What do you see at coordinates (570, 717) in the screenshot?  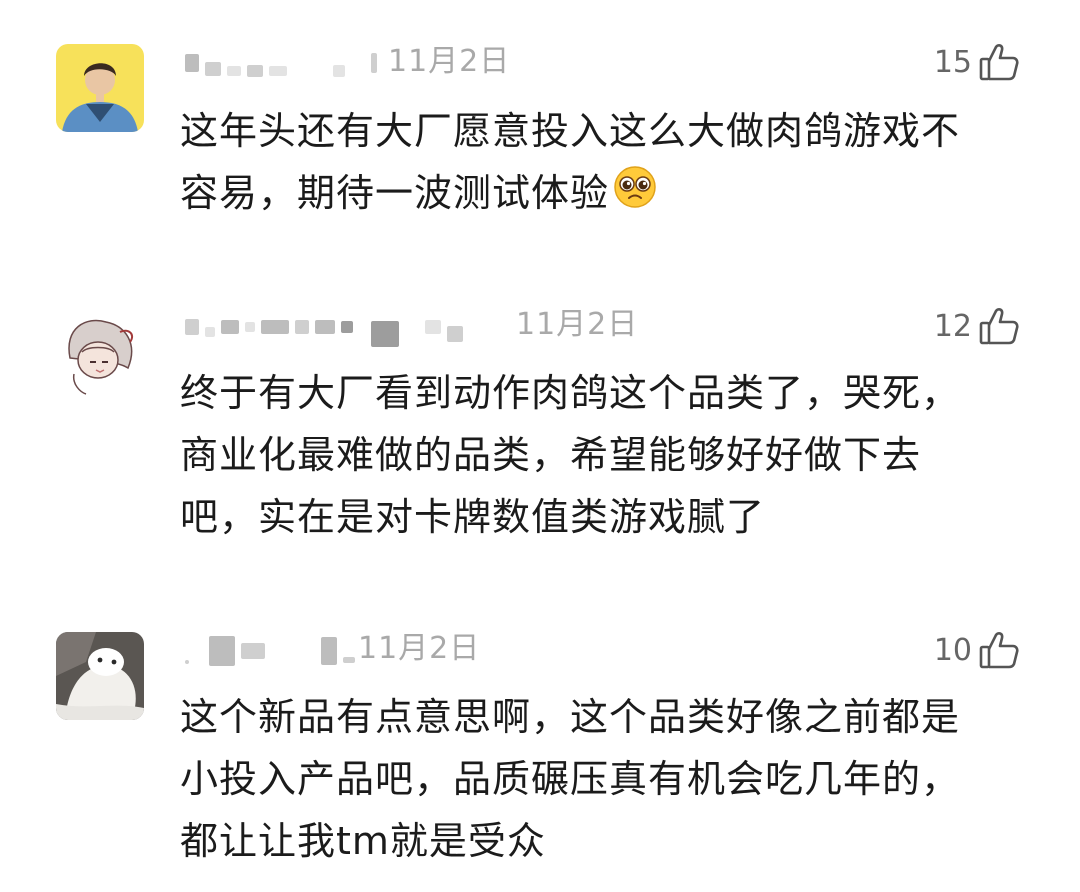 I see `comment-line: 这个新品有点意思啊，这个品类好像之前都是` at bounding box center [570, 717].